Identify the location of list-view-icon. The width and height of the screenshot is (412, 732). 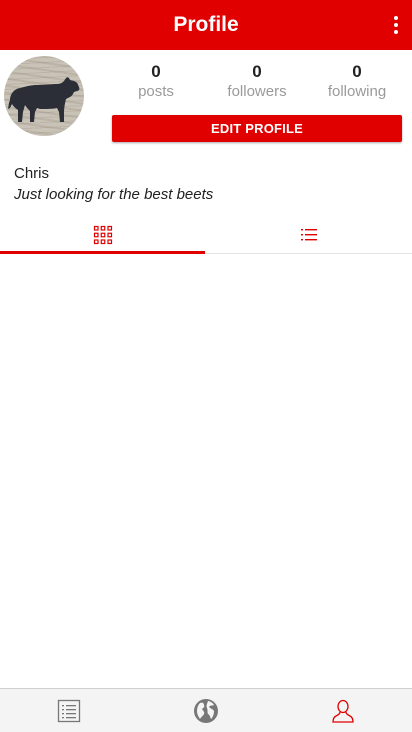
(309, 235).